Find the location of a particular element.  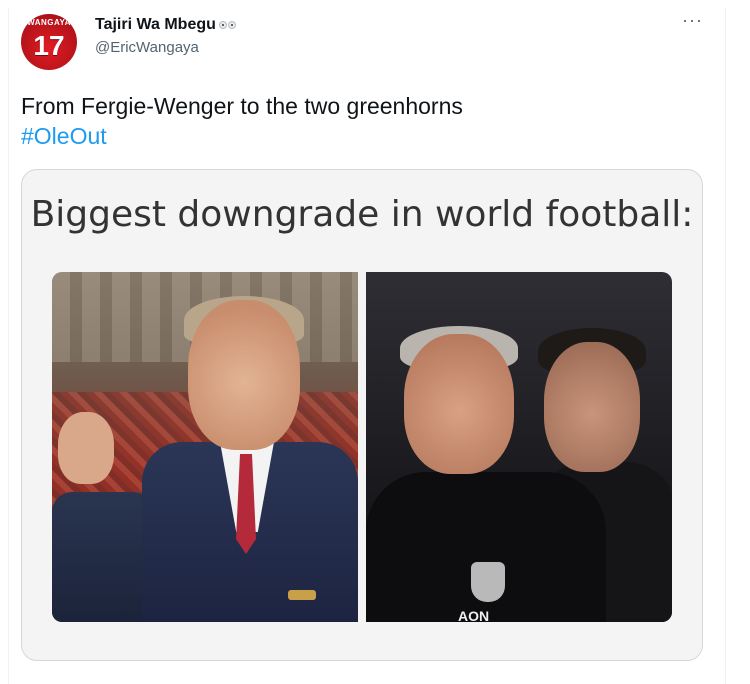

author-name: Tajiri Wa Mbegu is located at coordinates (165, 25).